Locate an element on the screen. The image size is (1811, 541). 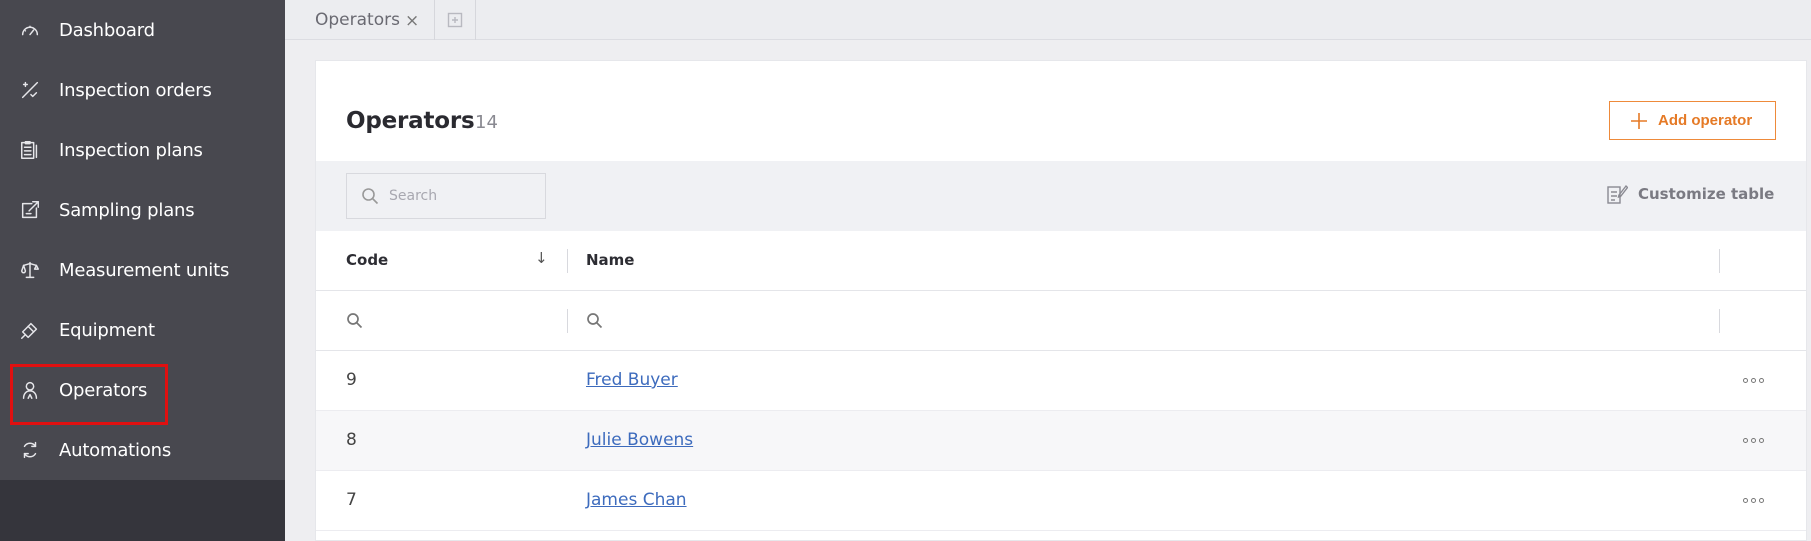
customize-table-label: Customize table is located at coordinates (1706, 194).